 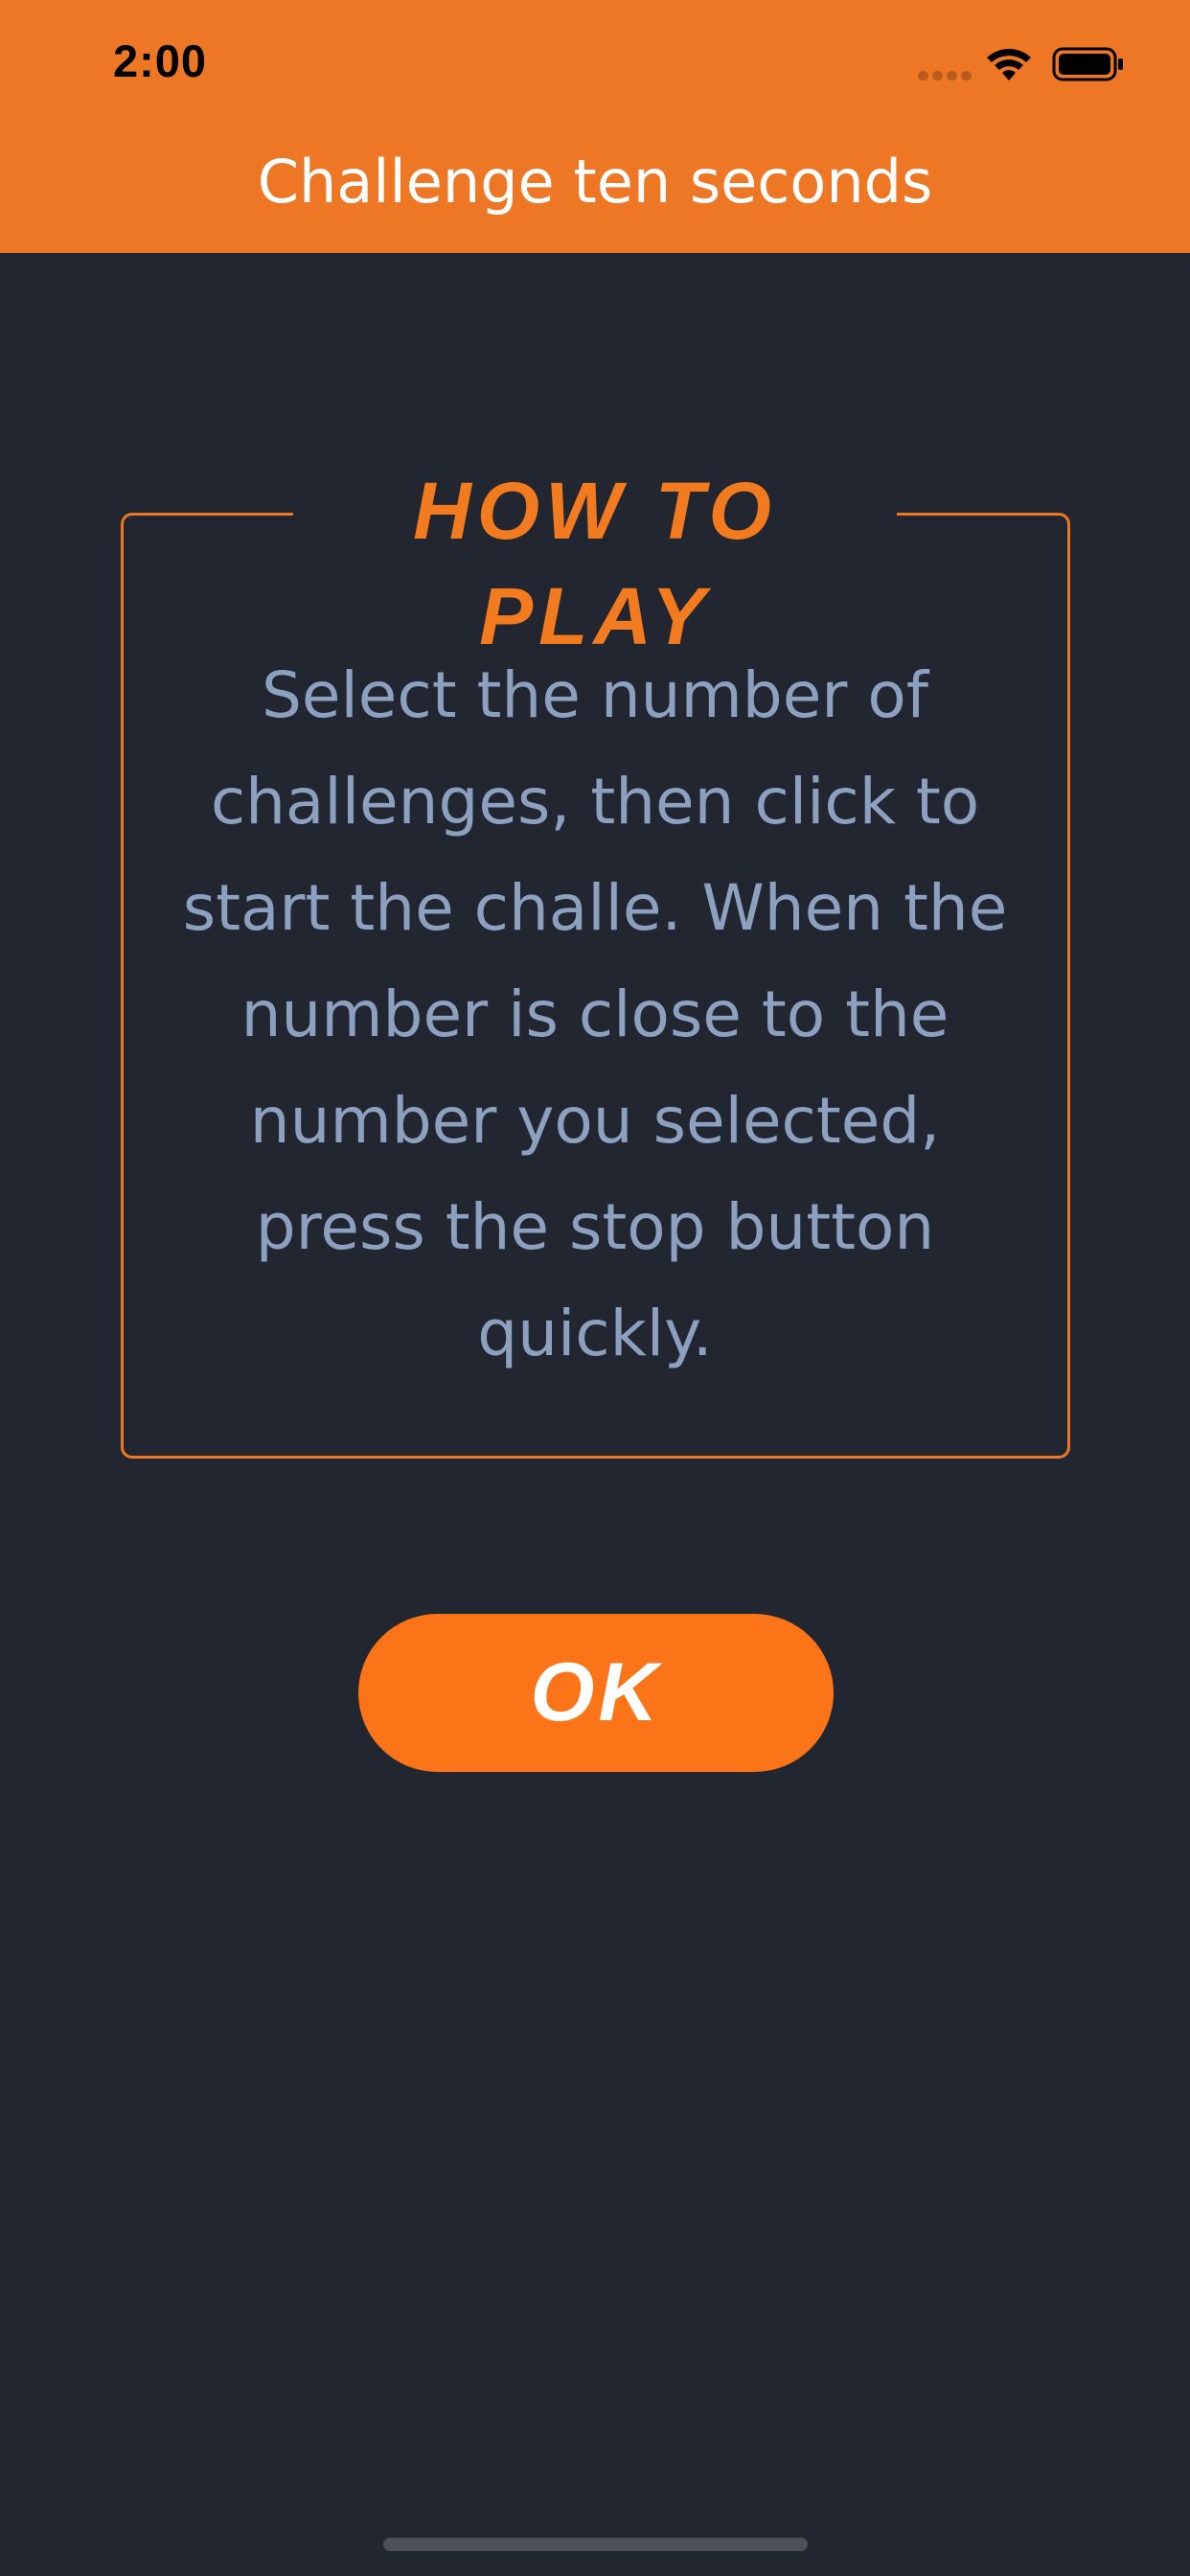 I want to click on how-to-play-title: HOW TO PLAY, so click(x=595, y=559).